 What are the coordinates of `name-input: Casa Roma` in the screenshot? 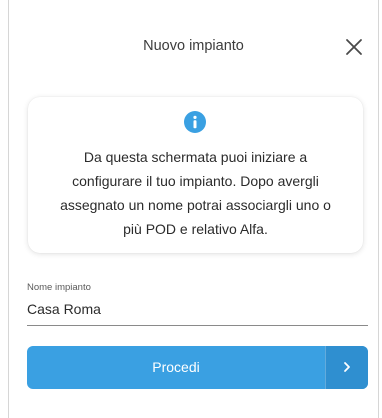 It's located at (197, 313).